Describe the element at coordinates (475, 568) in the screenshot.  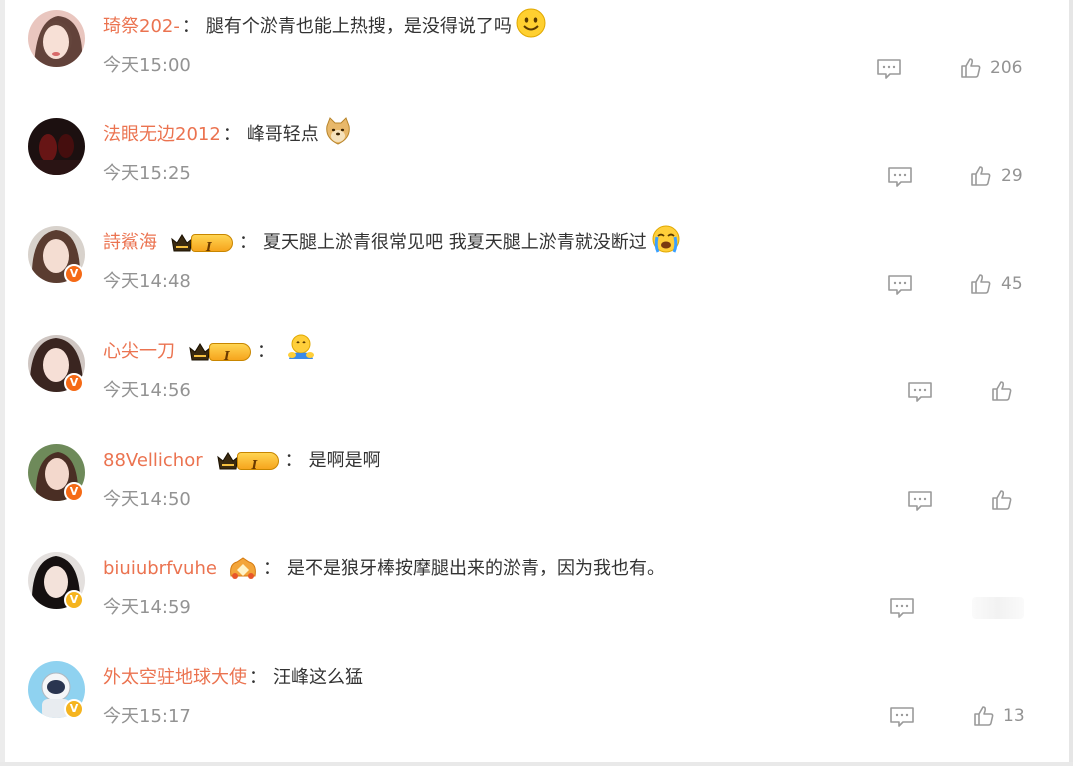
I see `comment-text: 是不是狼牙棒按摩腿出来的淤青，因为我也有。` at that location.